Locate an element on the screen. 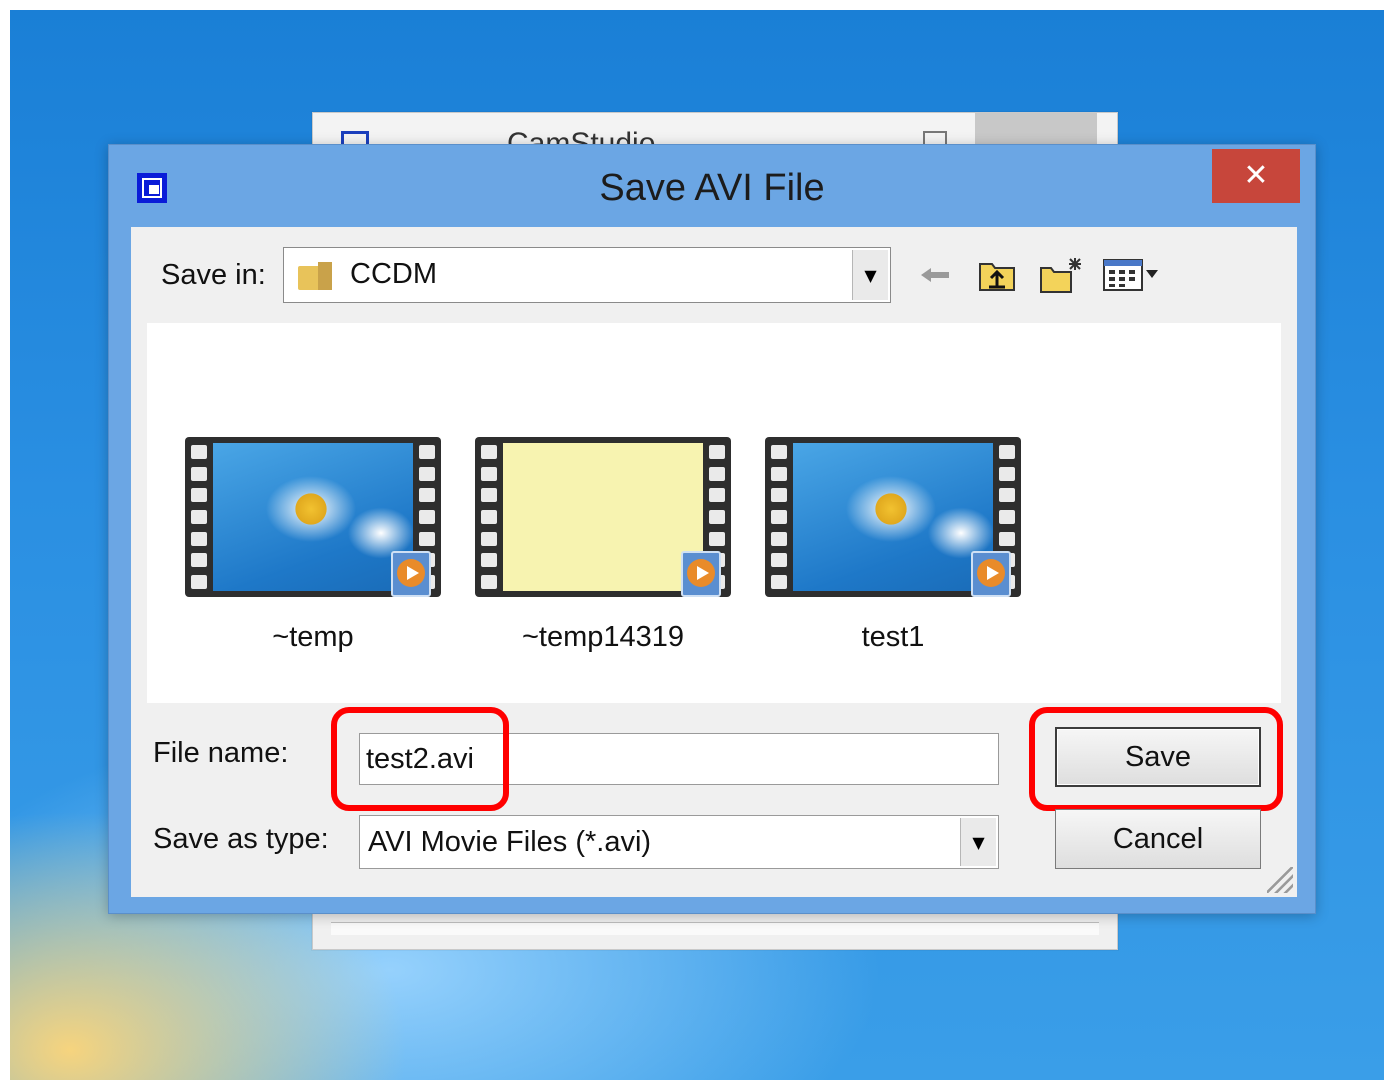 This screenshot has height=1084, width=1384. dialog-title: Save AVI File is located at coordinates (712, 188).